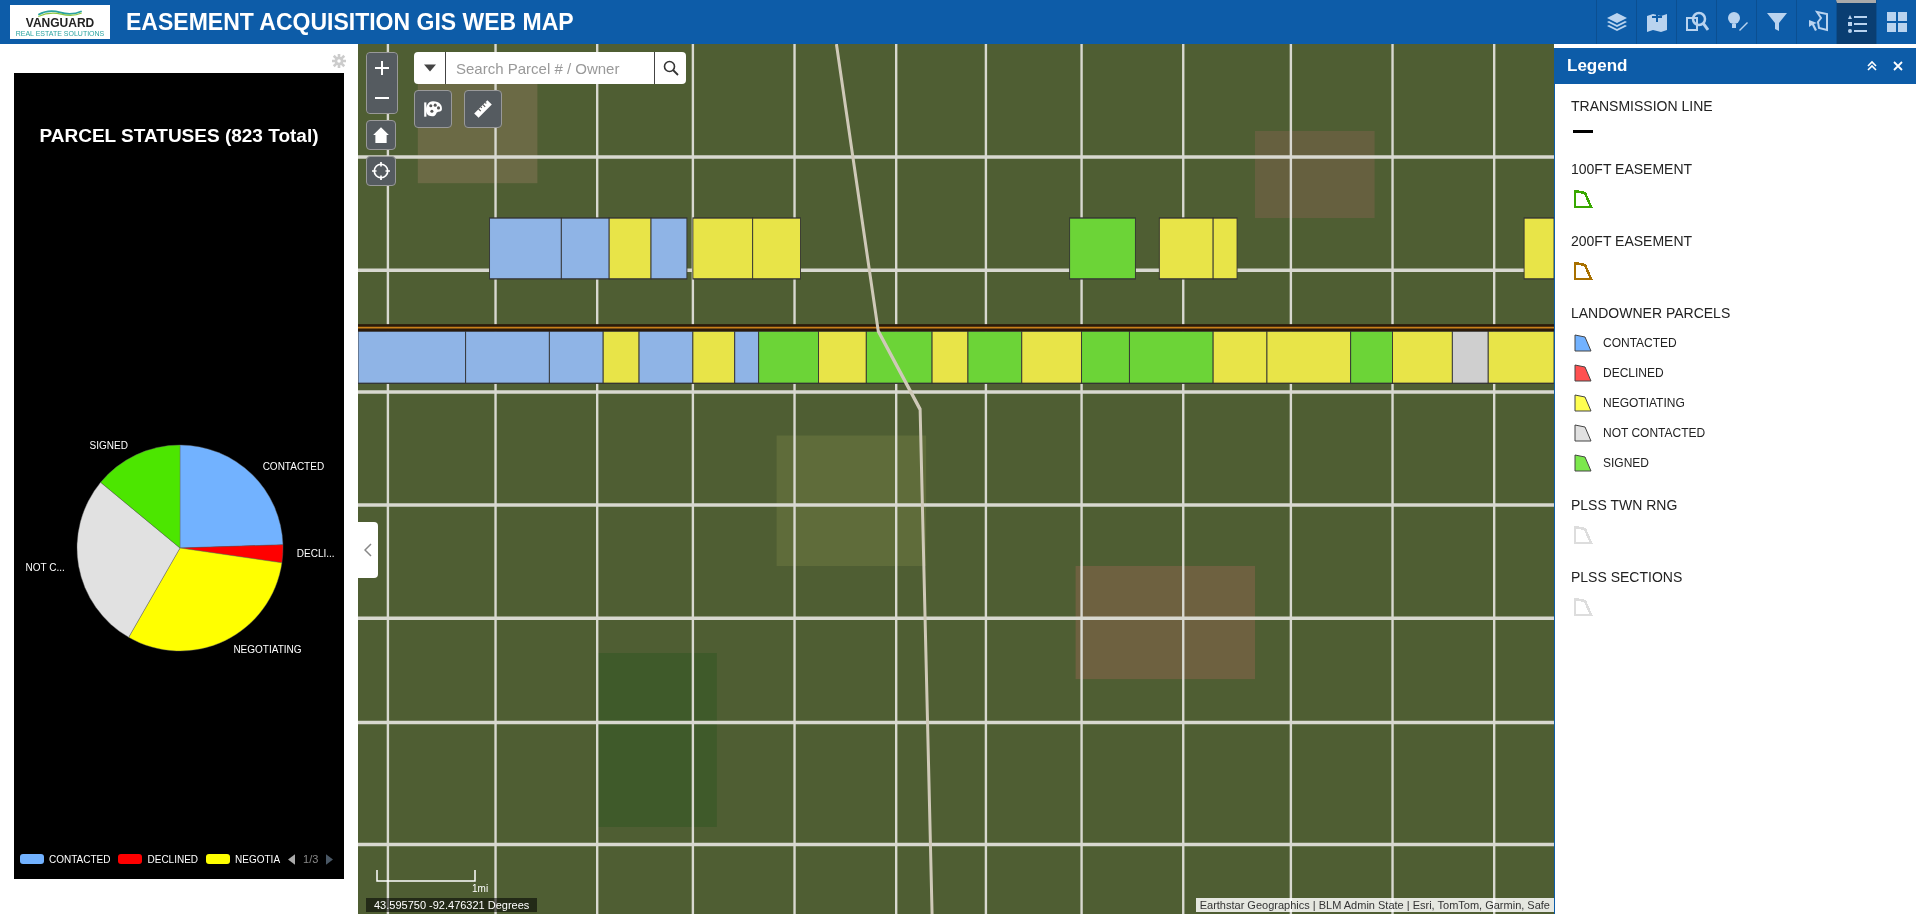 This screenshot has width=1916, height=914. I want to click on ruler-icon, so click(483, 109).